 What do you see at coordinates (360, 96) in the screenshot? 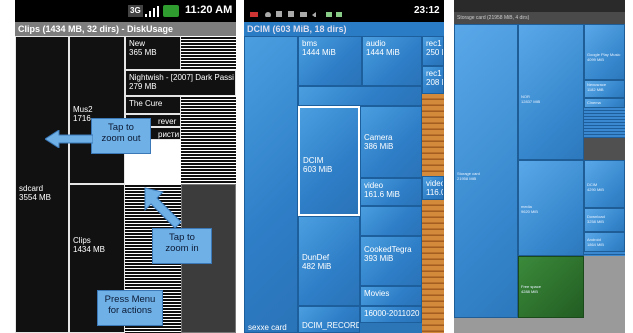
I see `tile-mid-strip` at bounding box center [360, 96].